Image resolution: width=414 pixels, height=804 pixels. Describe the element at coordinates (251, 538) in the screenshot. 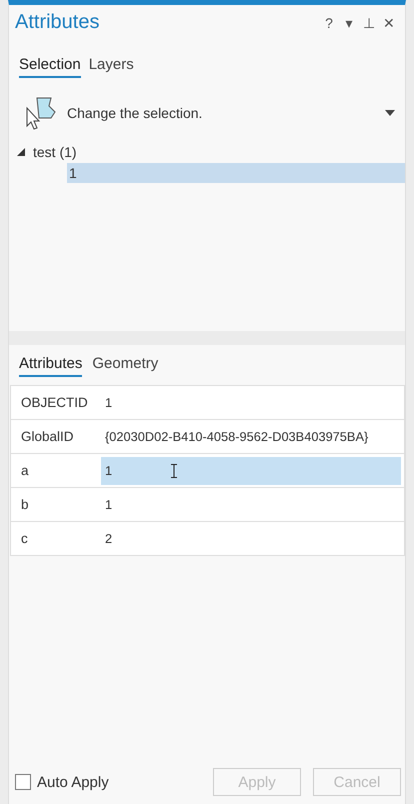

I see `field-value: 2` at that location.